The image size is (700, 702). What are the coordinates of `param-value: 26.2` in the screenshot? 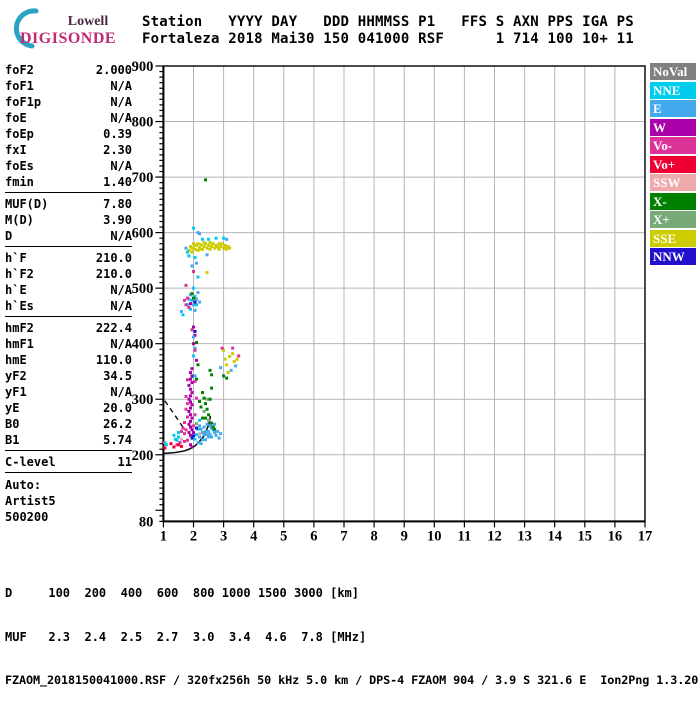 It's located at (117, 424).